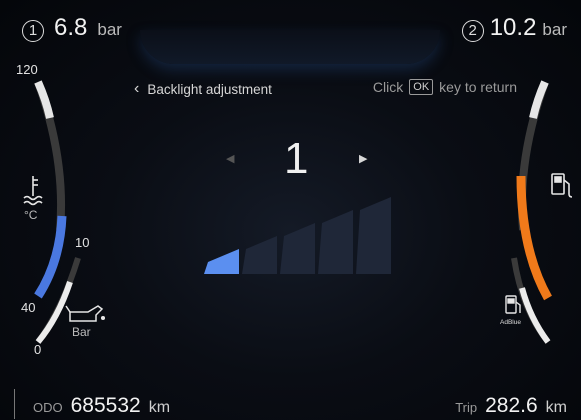 This screenshot has height=420, width=581. I want to click on odo-unit: km, so click(159, 407).